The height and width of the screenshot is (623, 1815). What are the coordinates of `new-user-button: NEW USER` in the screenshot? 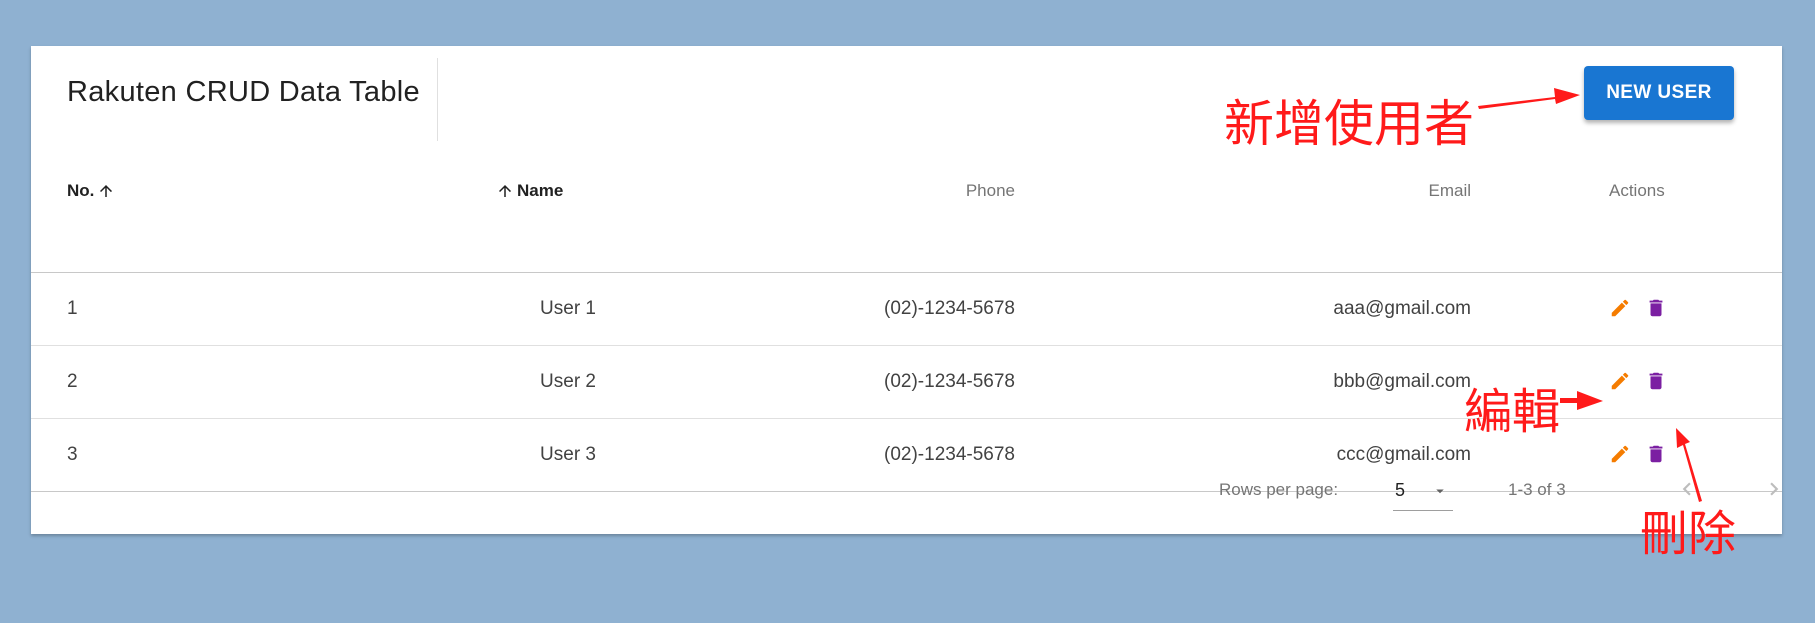 It's located at (1659, 93).